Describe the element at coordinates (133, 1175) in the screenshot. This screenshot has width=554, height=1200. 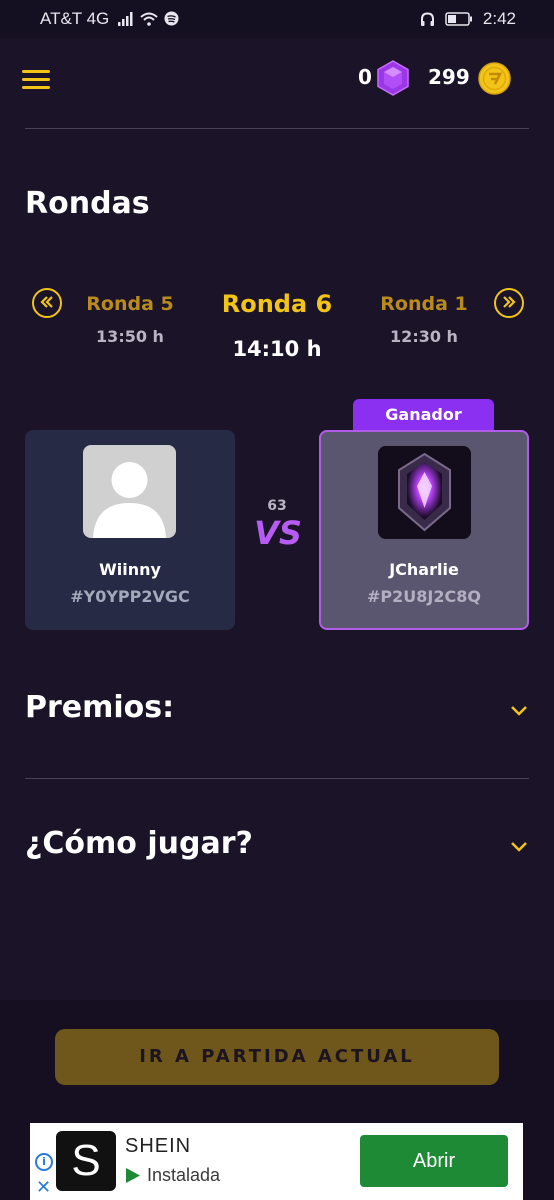
I see `play-store-icon` at that location.